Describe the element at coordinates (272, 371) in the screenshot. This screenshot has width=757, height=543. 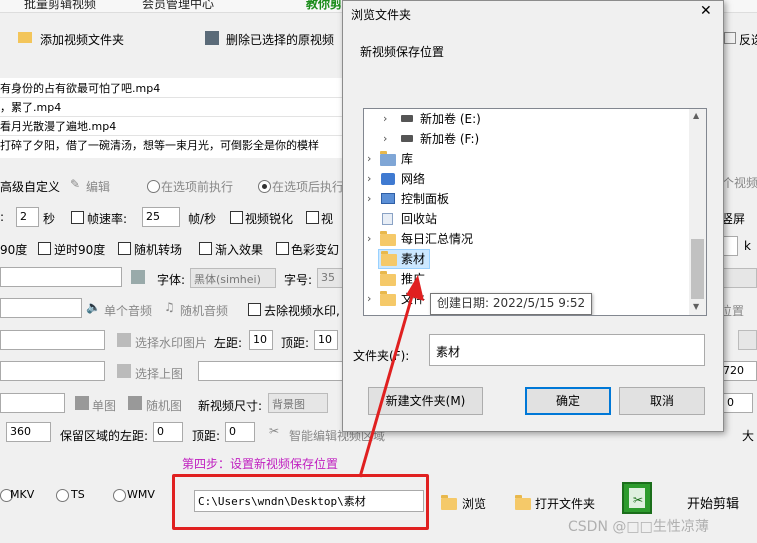
I see `top-image-path-input` at that location.